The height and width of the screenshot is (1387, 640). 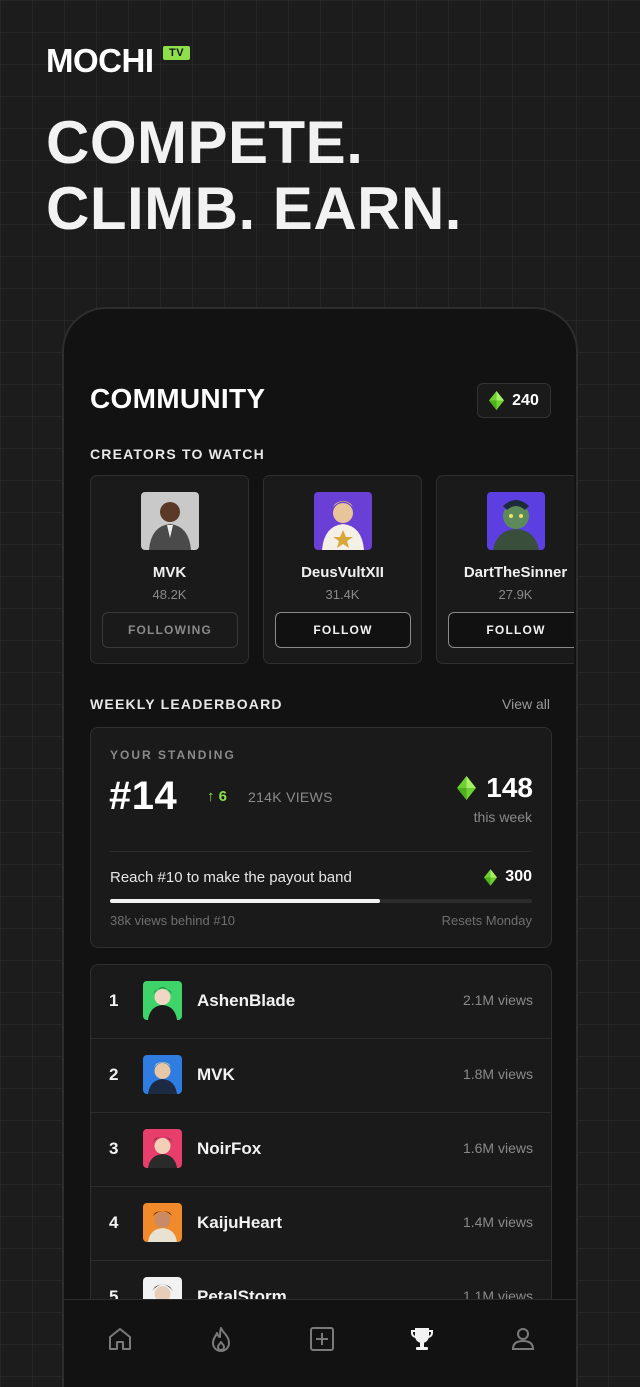 I want to click on brand-logo: MOCHI, so click(x=100, y=60).